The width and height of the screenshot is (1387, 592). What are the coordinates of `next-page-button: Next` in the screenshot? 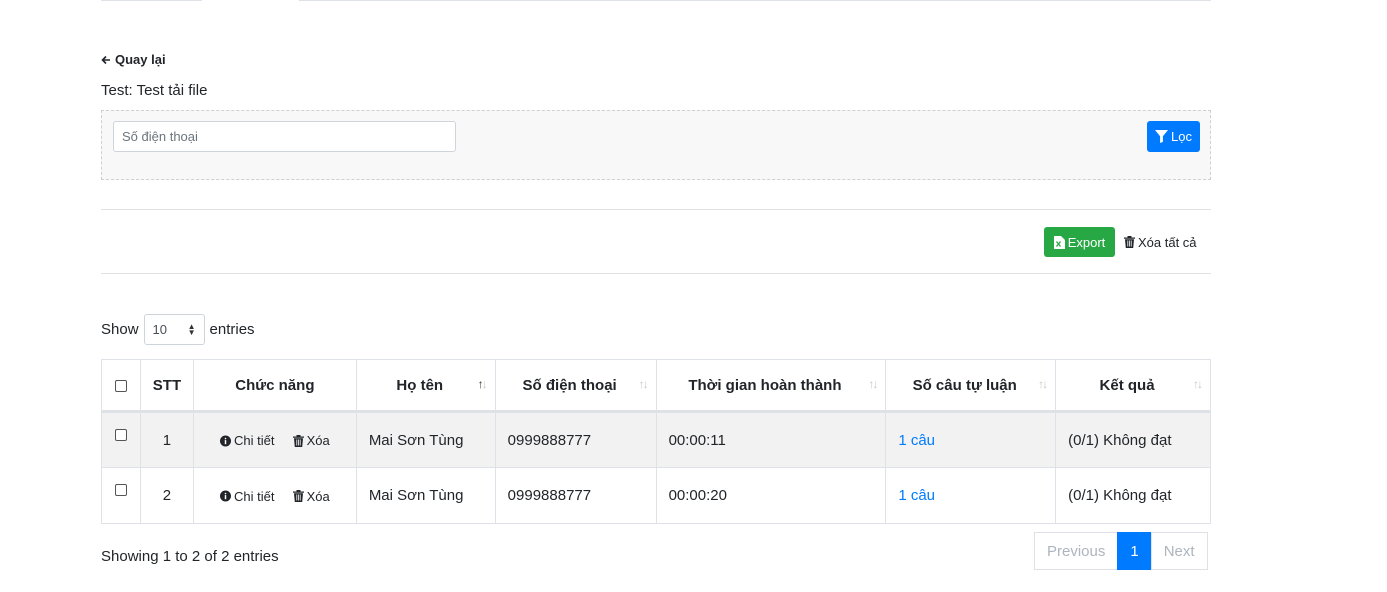 It's located at (1179, 551).